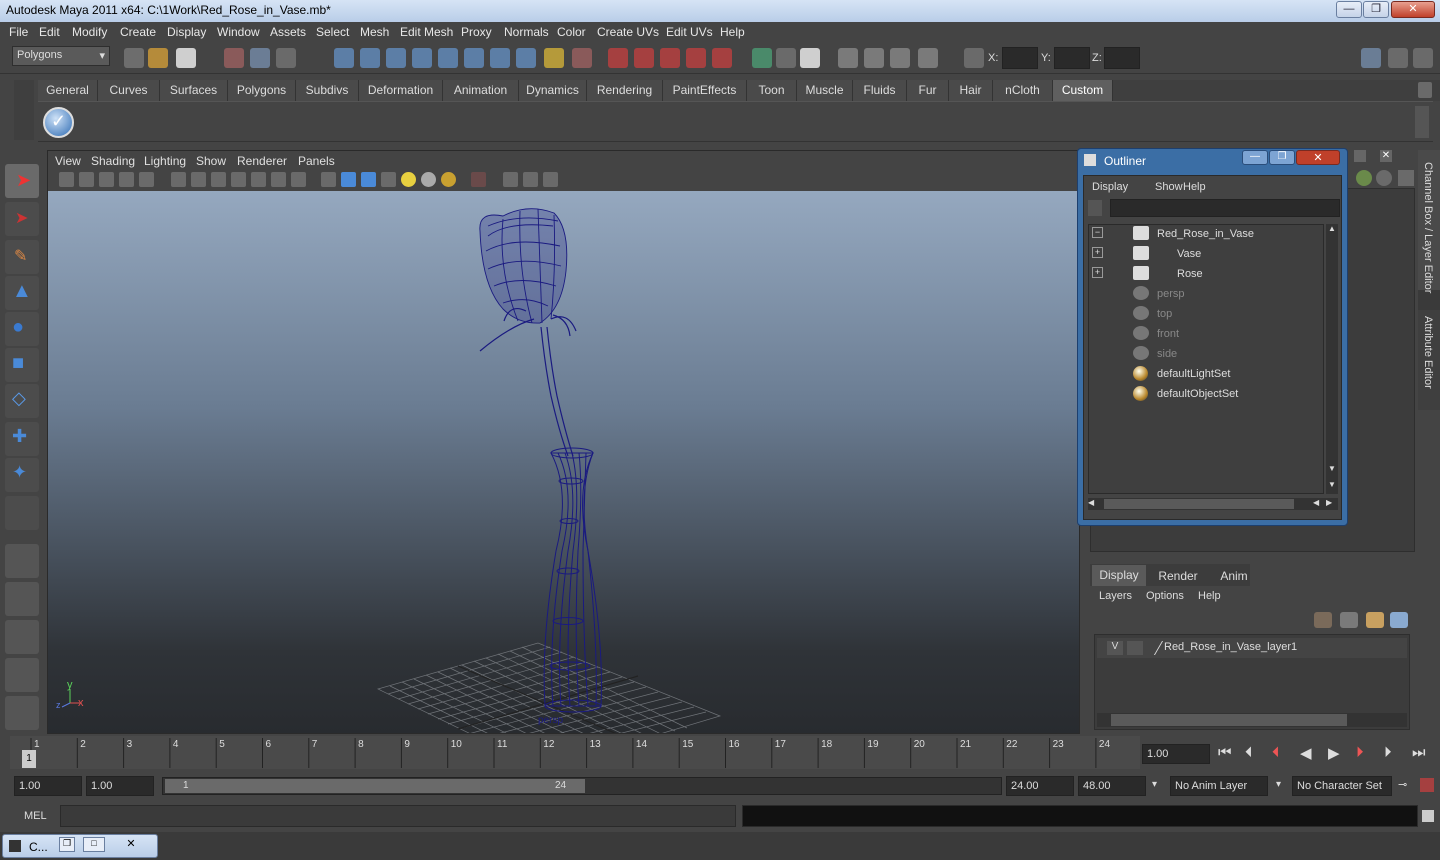 The height and width of the screenshot is (860, 1440). I want to click on paint-select-tool-icon: ✎, so click(22, 257).